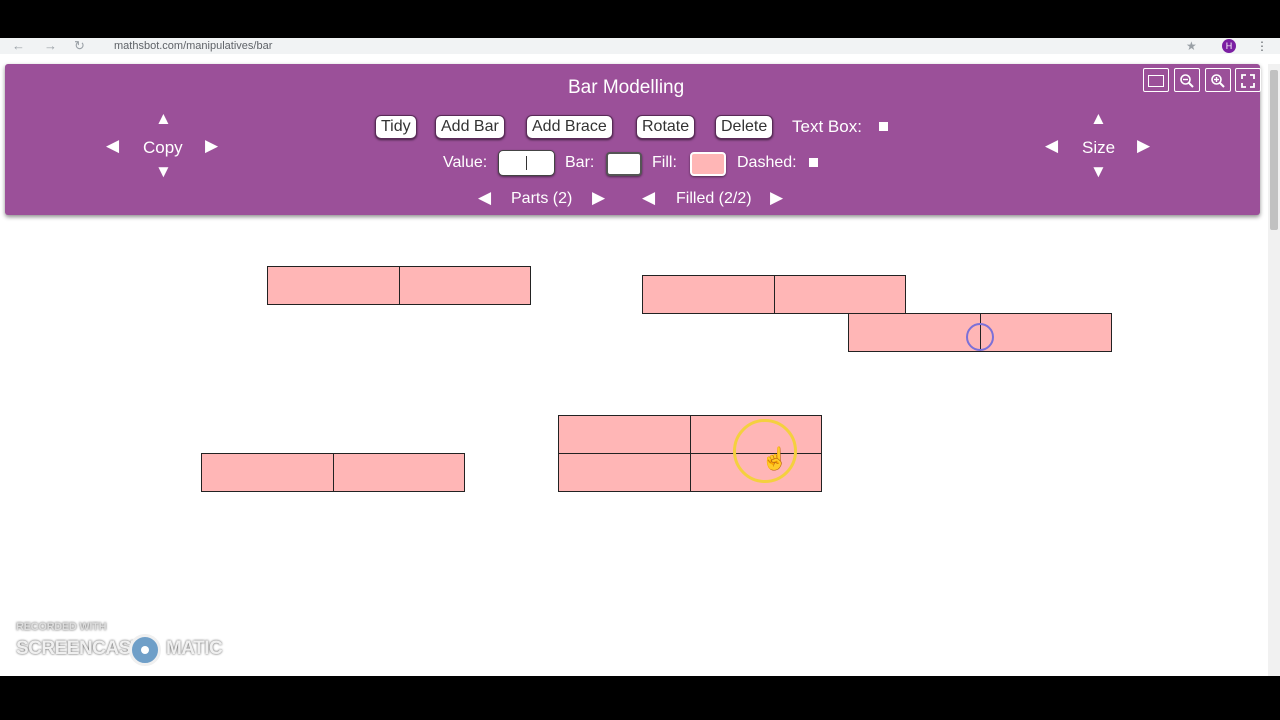 This screenshot has height=720, width=1280. I want to click on size-right-arrow: ▶, so click(1143, 146).